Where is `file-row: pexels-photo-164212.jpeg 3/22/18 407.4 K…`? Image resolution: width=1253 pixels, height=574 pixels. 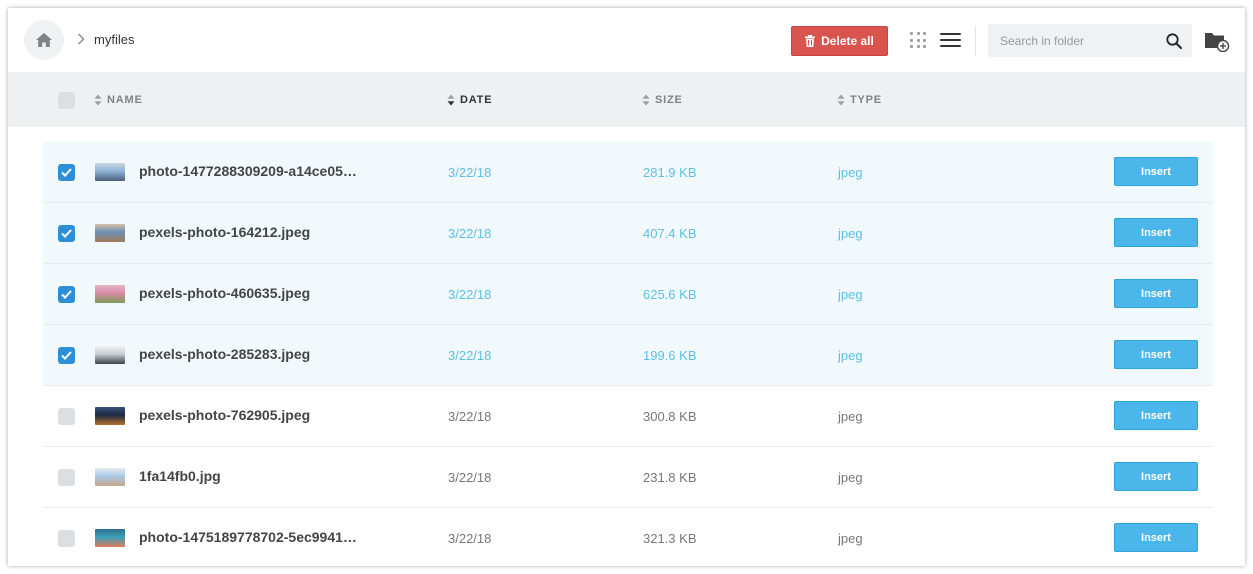
file-row: pexels-photo-164212.jpeg 3/22/18 407.4 K… is located at coordinates (628, 233).